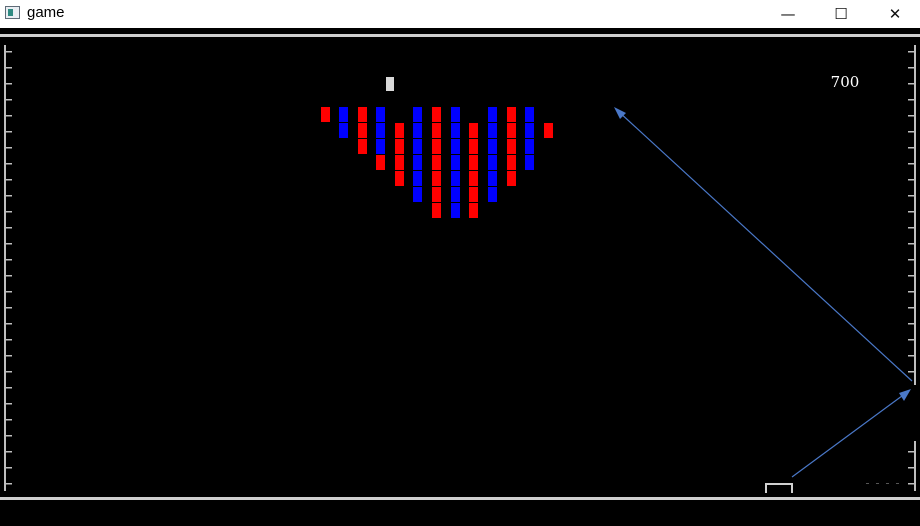  I want to click on bottom-right-dots, so click(882, 483).